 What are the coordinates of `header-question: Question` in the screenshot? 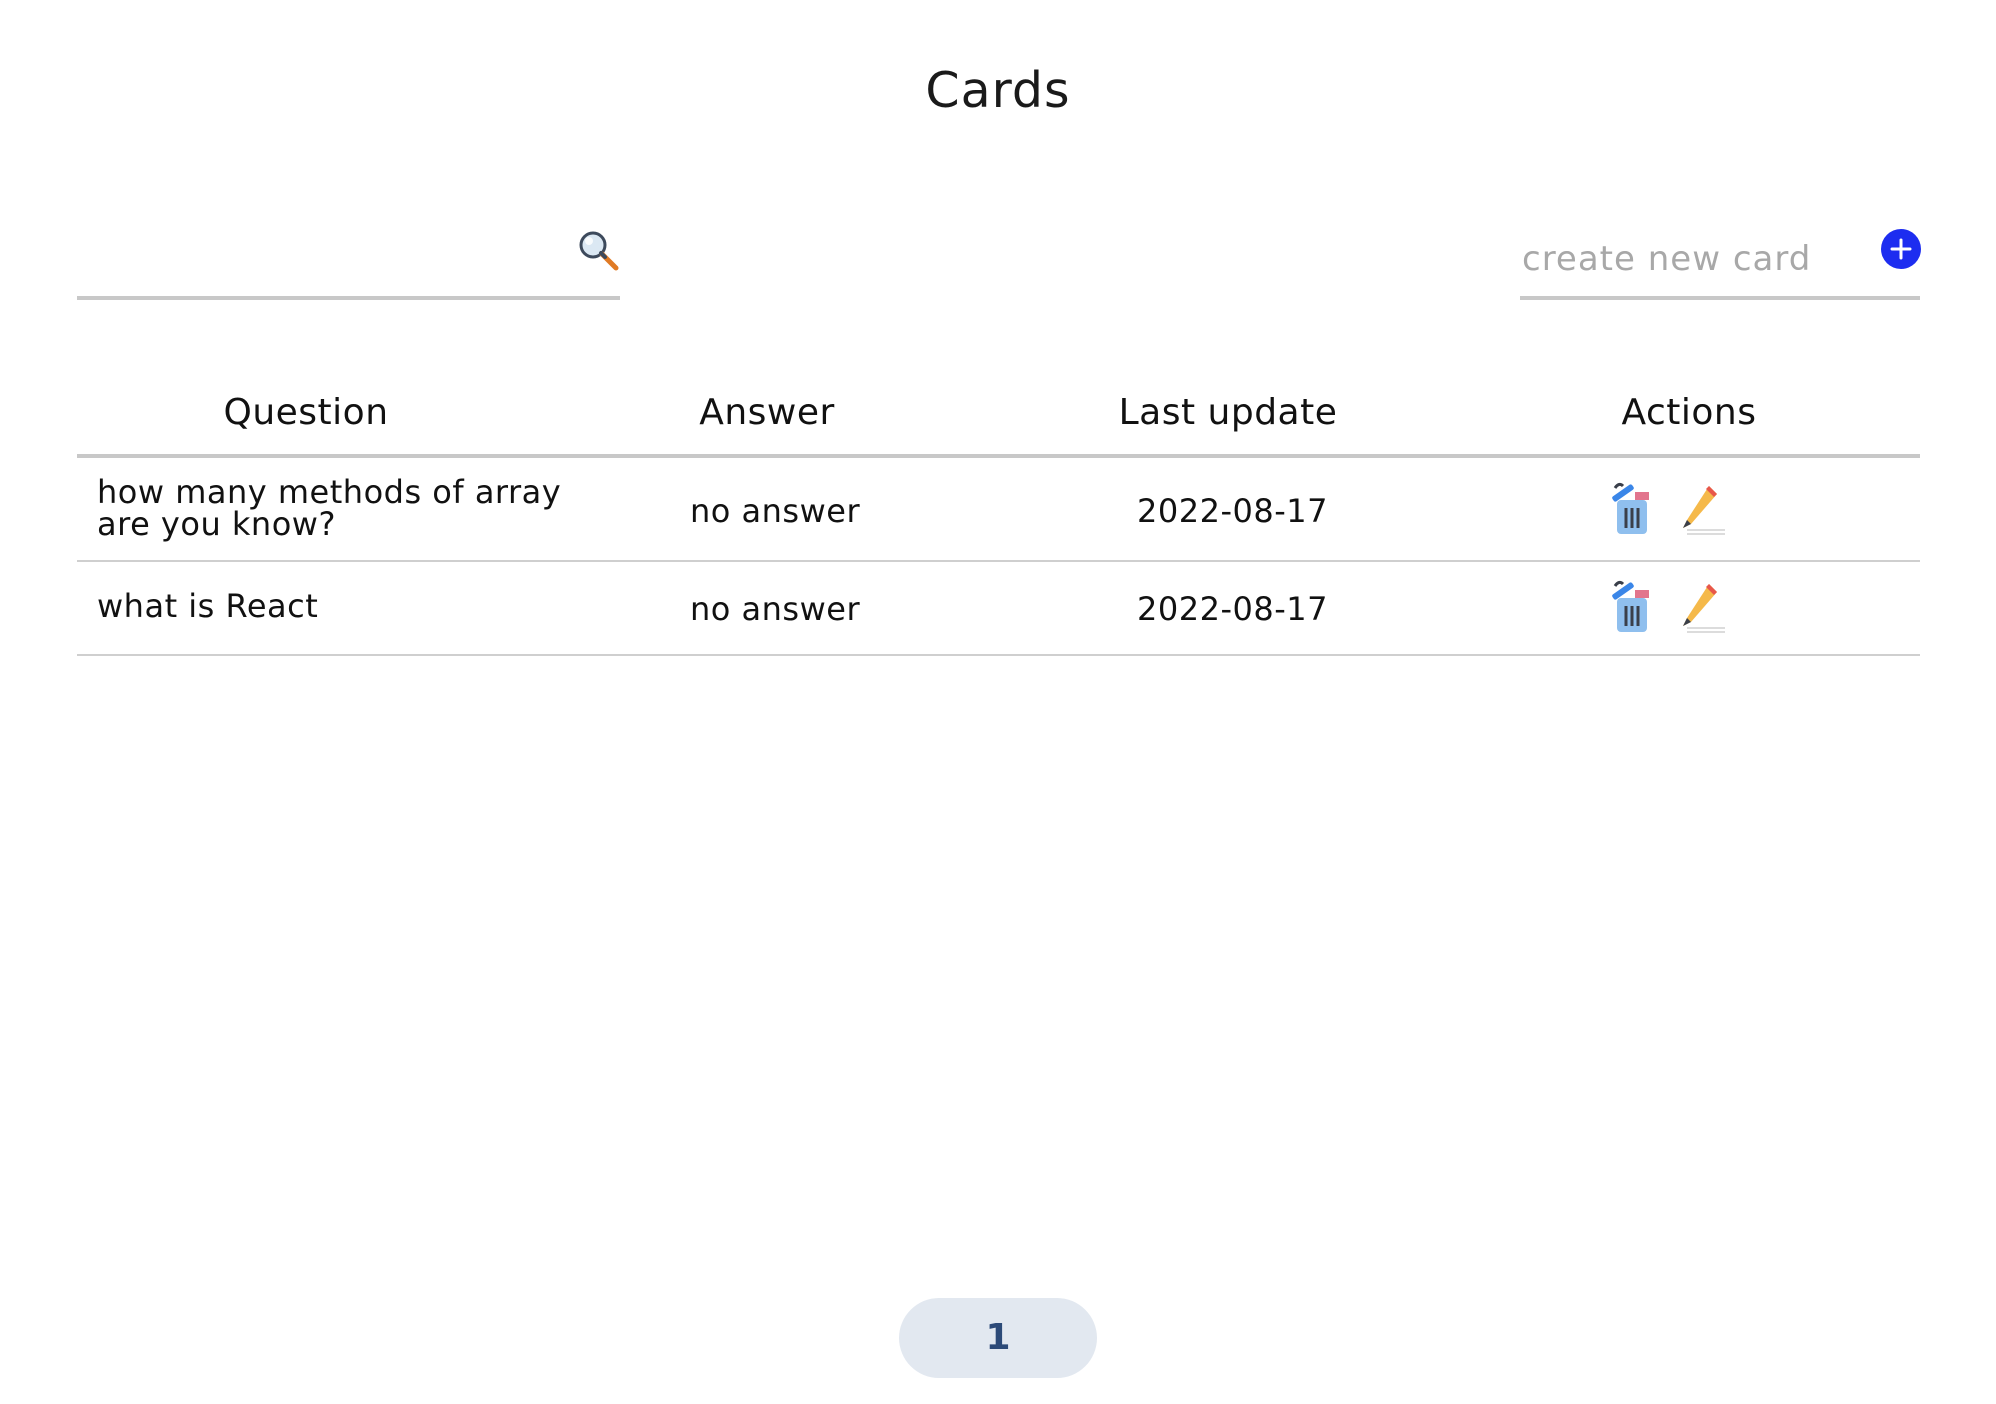 It's located at (305, 412).